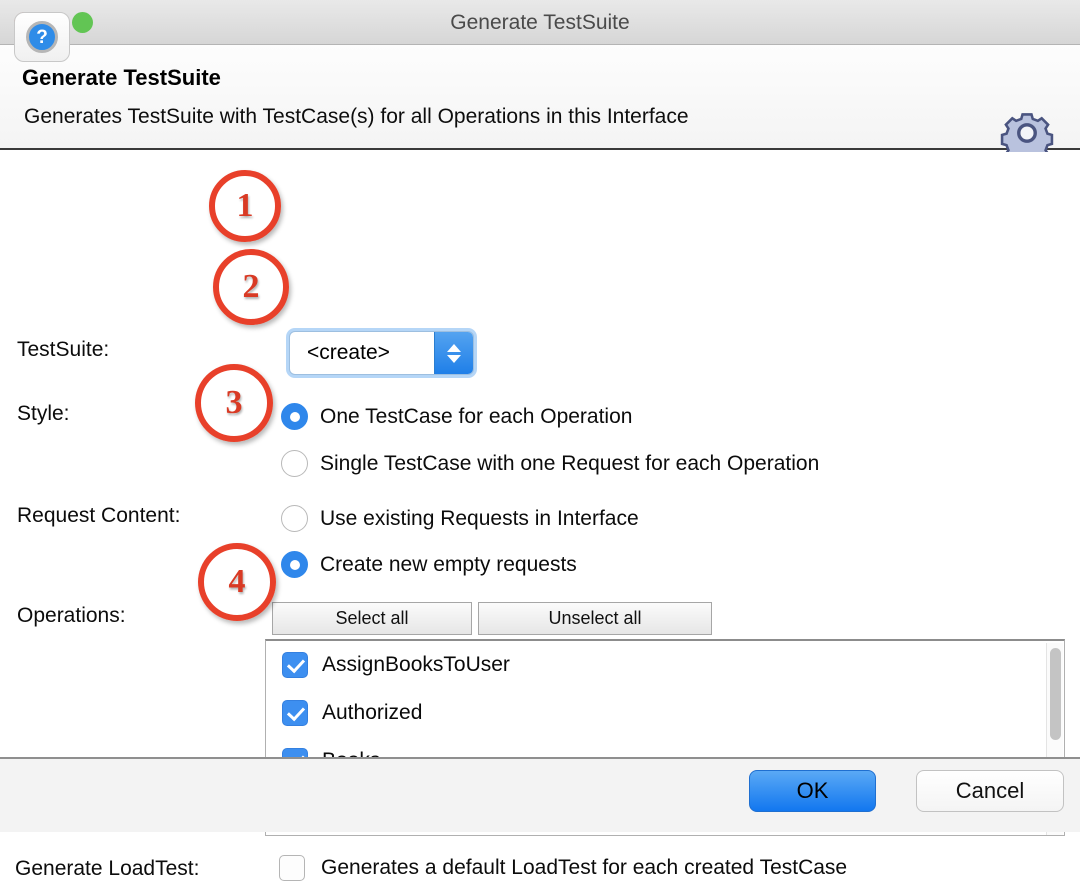 Image resolution: width=1080 pixels, height=881 pixels. I want to click on request-content-option-empty: Create new empty requests, so click(429, 564).